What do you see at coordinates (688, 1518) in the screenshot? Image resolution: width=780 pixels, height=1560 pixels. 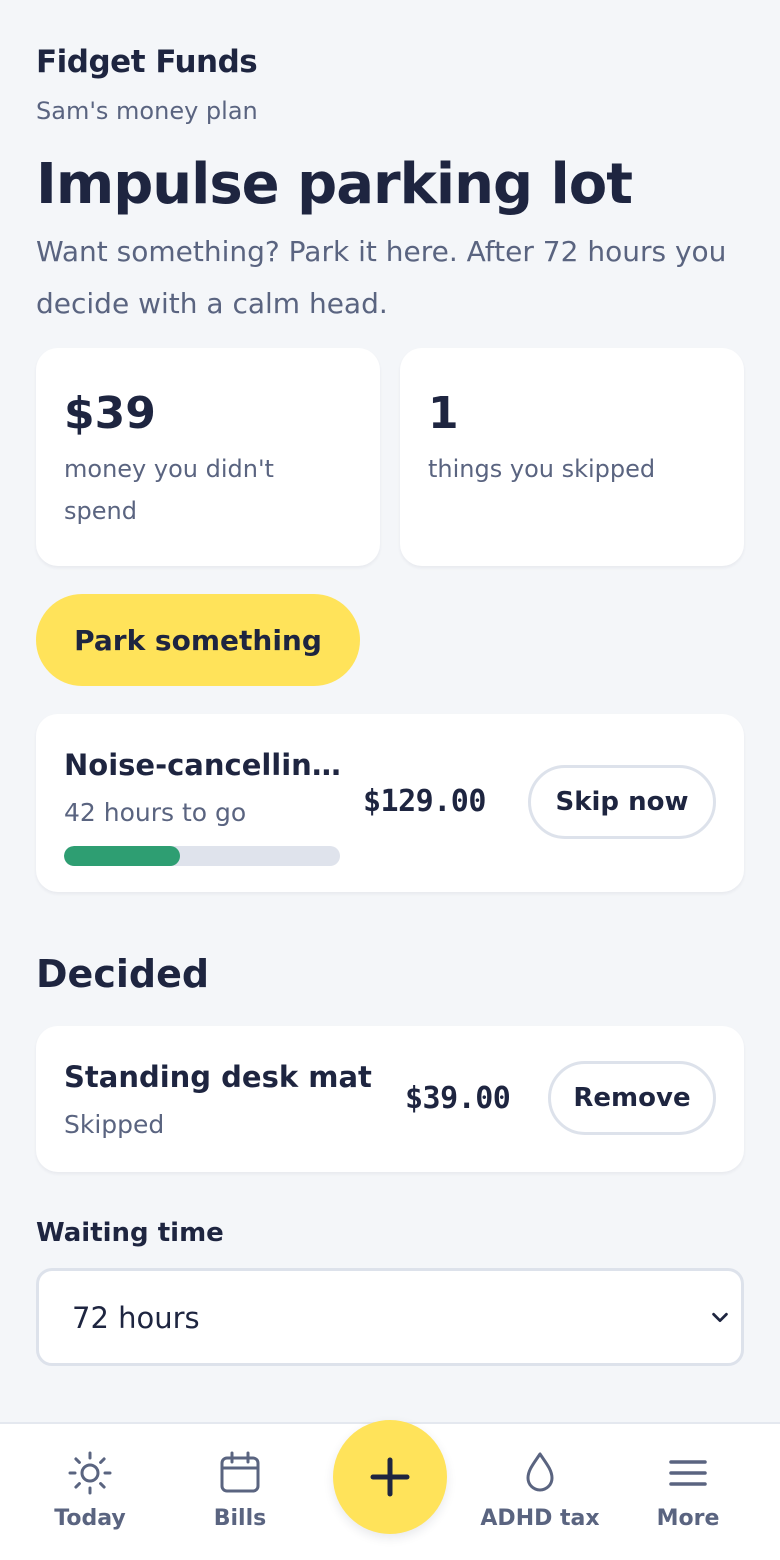 I see `nav-label: More` at bounding box center [688, 1518].